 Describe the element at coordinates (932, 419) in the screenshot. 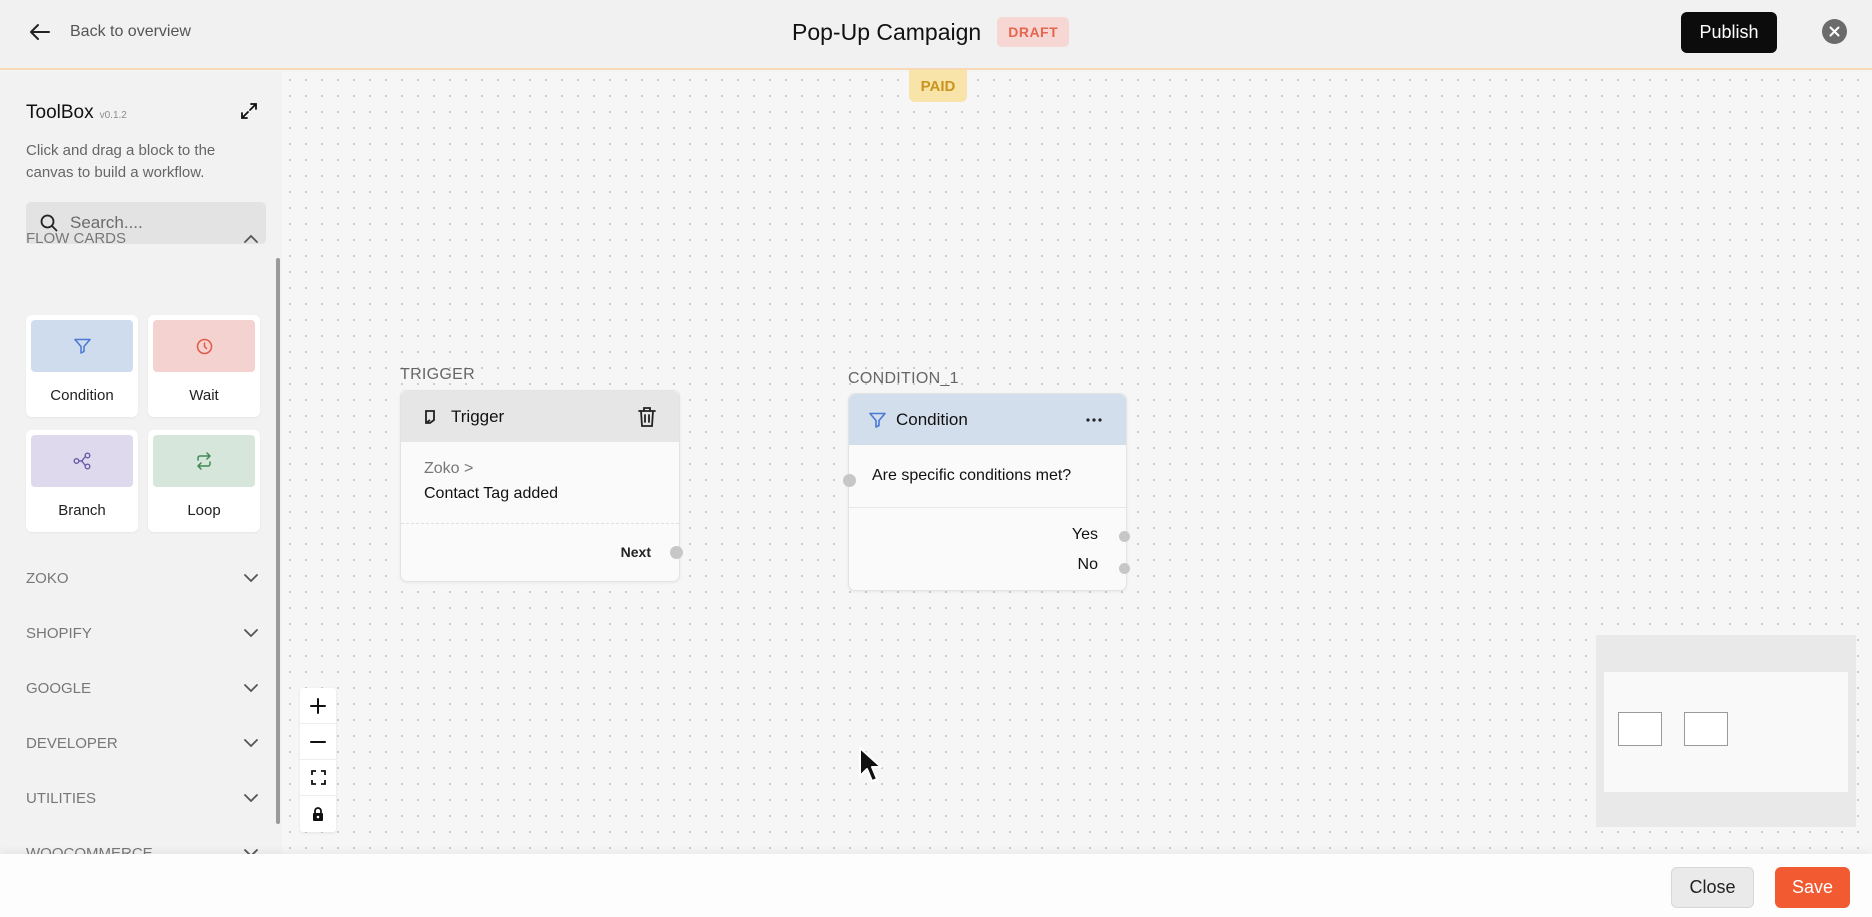

I see `condition-node-title: Condition` at that location.